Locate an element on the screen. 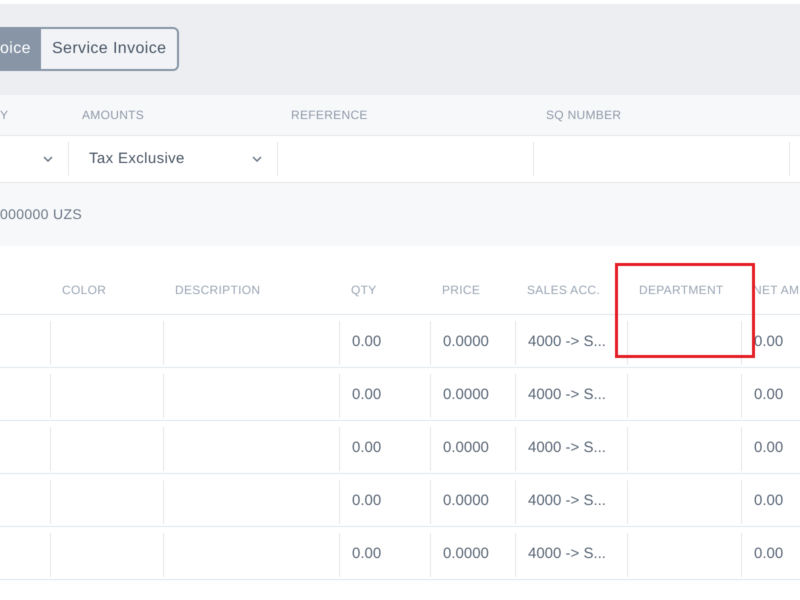 Image resolution: width=800 pixels, height=600 pixels. column-header: PRICE is located at coordinates (461, 290).